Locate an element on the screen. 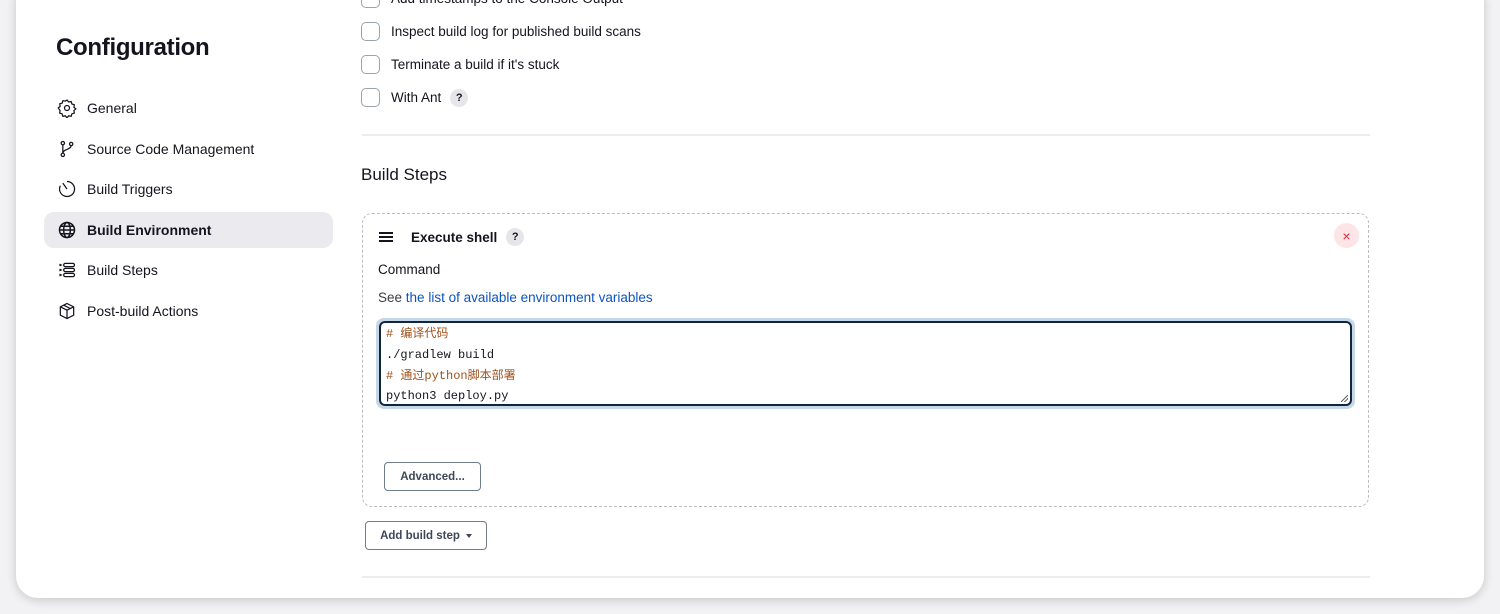  sidebar-item-source-code-management: Source Code Management is located at coordinates (188, 149).